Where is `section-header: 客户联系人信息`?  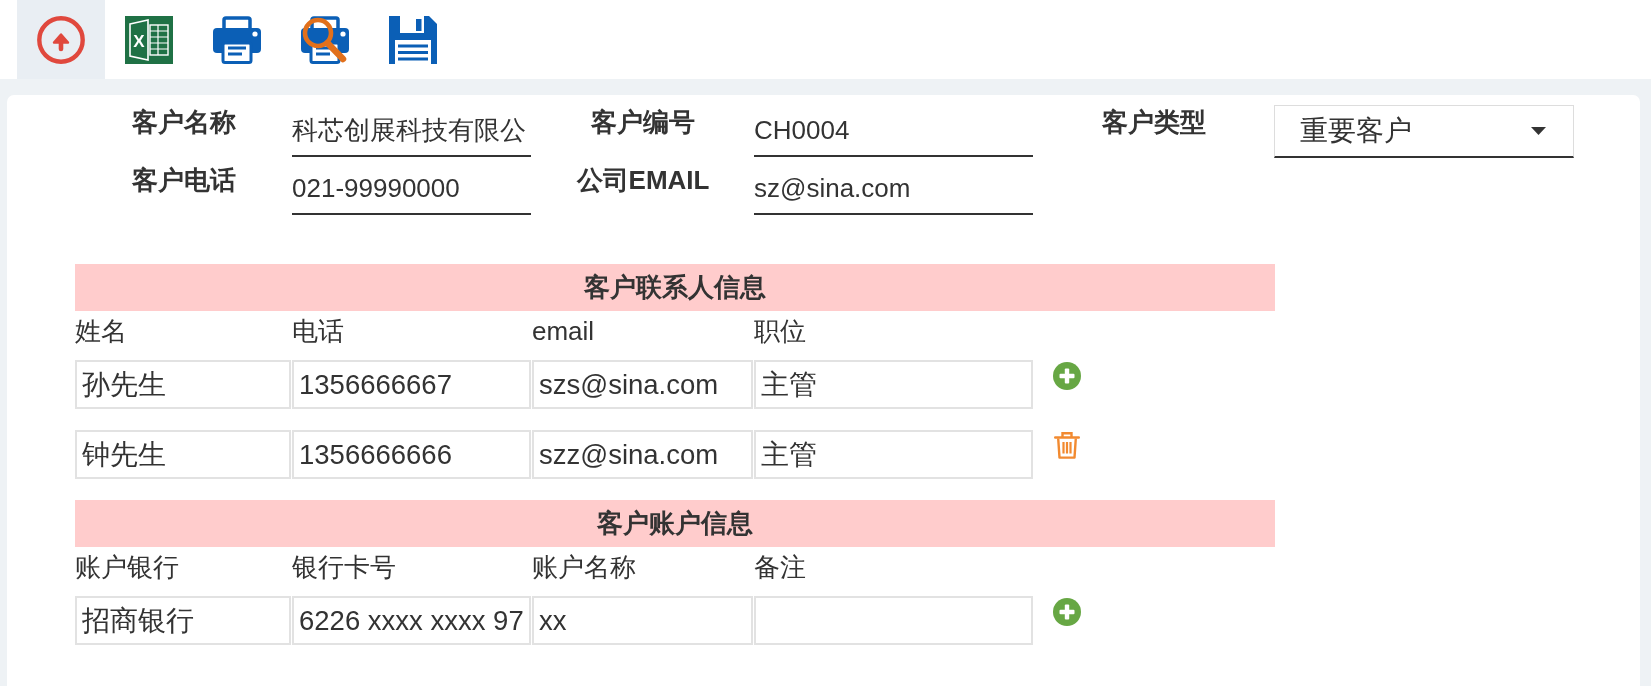
section-header: 客户联系人信息 is located at coordinates (675, 287).